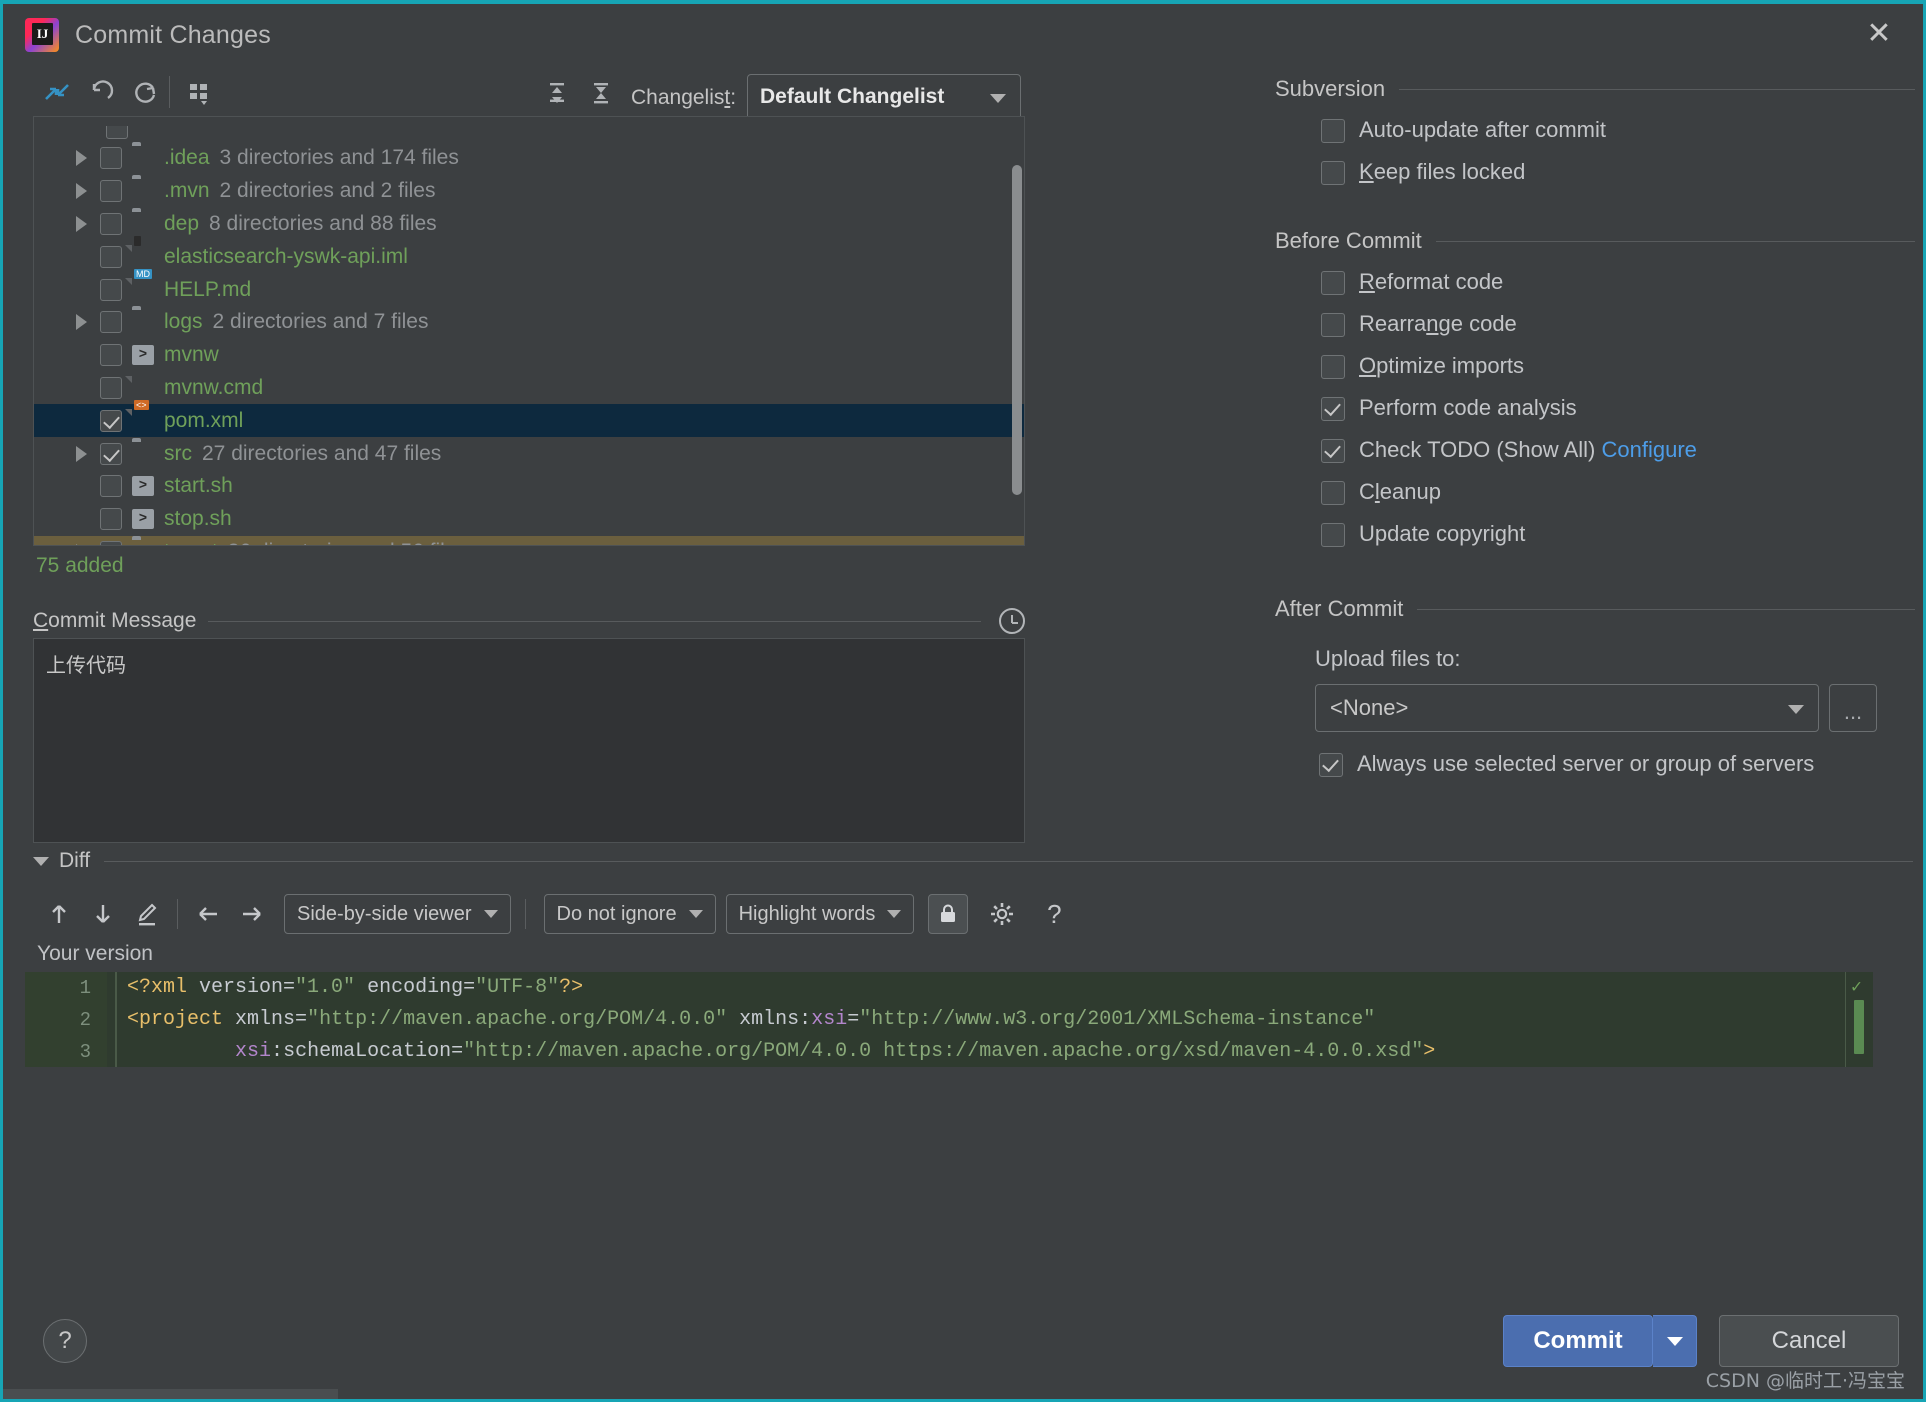  What do you see at coordinates (1002, 914) in the screenshot?
I see `gear-icon` at bounding box center [1002, 914].